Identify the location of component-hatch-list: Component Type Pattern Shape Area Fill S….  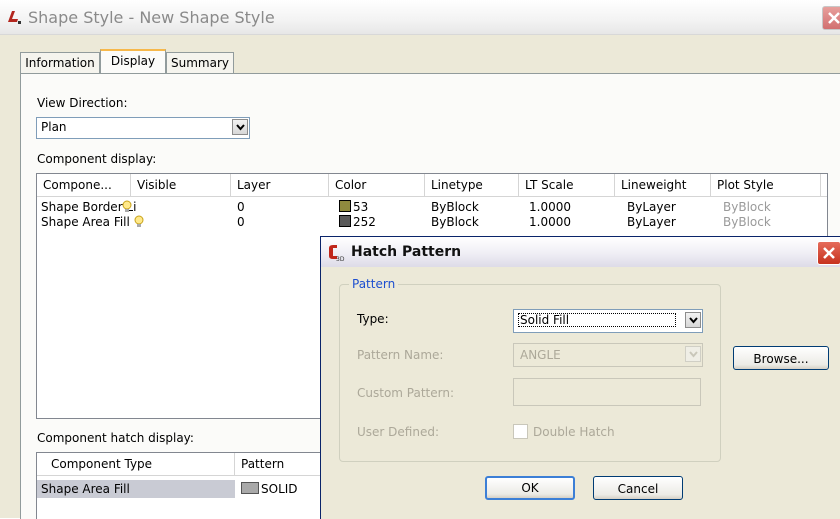
(187, 485).